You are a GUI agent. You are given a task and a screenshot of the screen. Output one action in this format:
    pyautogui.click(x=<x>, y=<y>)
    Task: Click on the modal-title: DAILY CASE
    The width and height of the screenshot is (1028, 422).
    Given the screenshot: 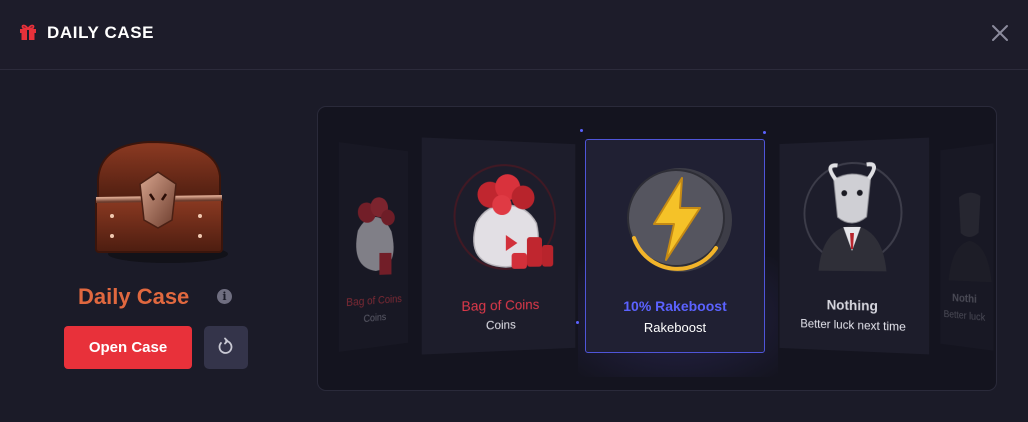 What is the action you would take?
    pyautogui.click(x=100, y=33)
    